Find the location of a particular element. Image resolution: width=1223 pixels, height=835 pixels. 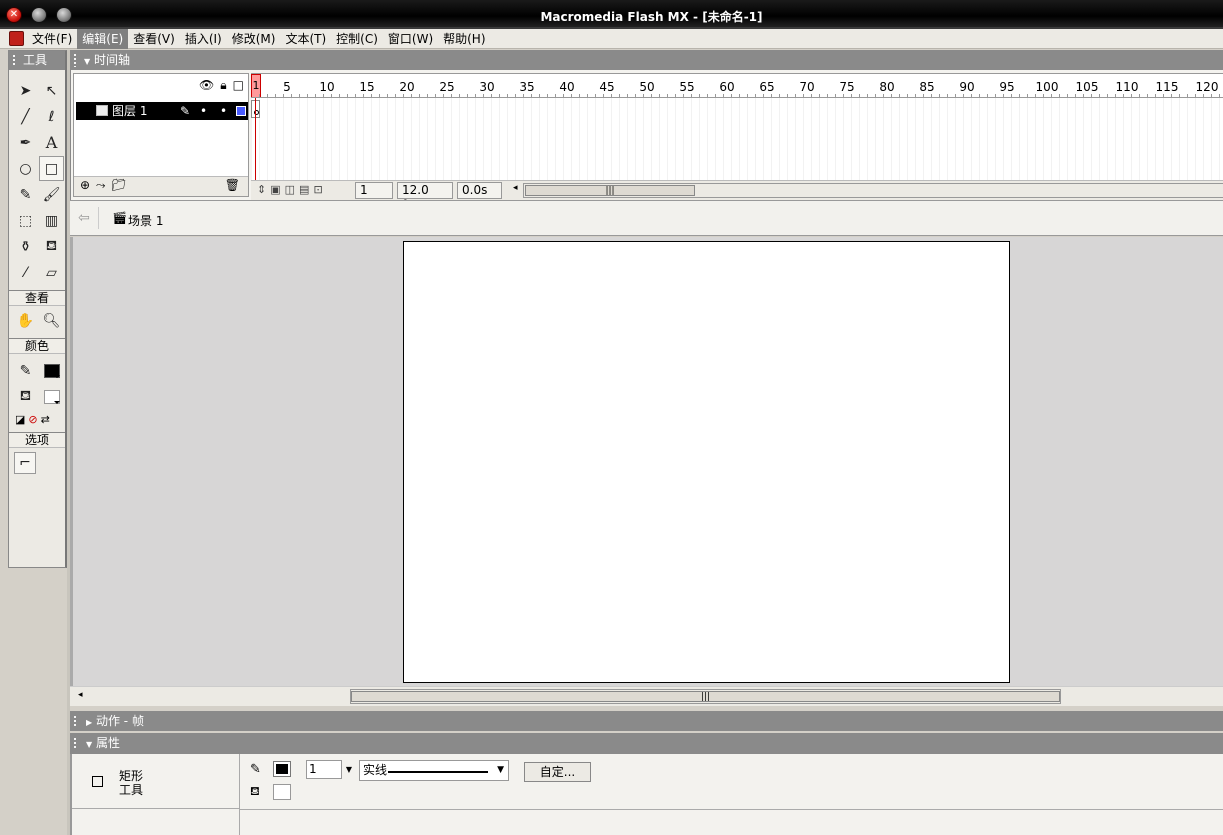

onion-skin-icon: ▣ is located at coordinates (275, 189).